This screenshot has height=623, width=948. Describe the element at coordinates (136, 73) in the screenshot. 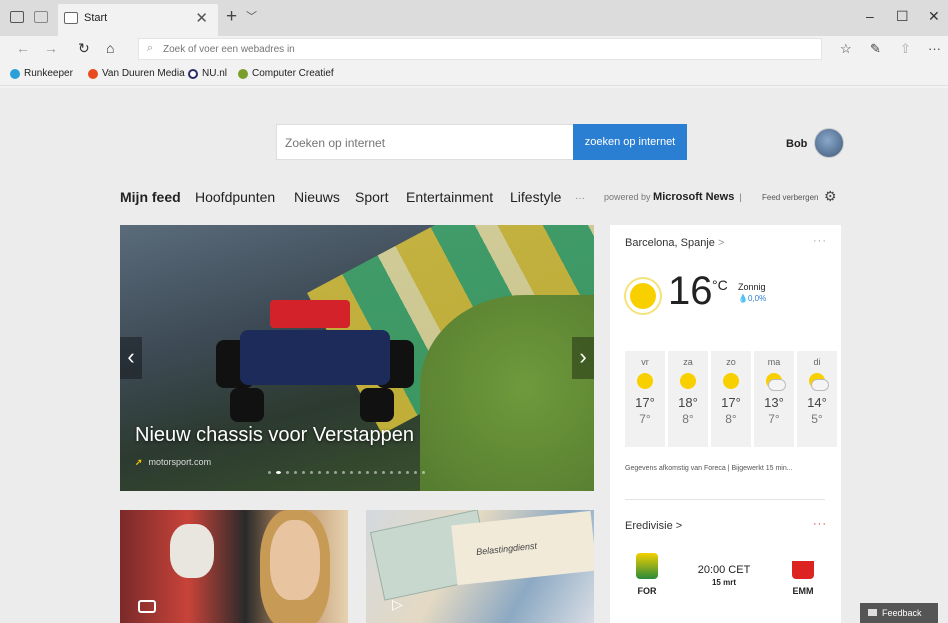

I see `favorite-van-duuren: Van Duuren Media` at that location.